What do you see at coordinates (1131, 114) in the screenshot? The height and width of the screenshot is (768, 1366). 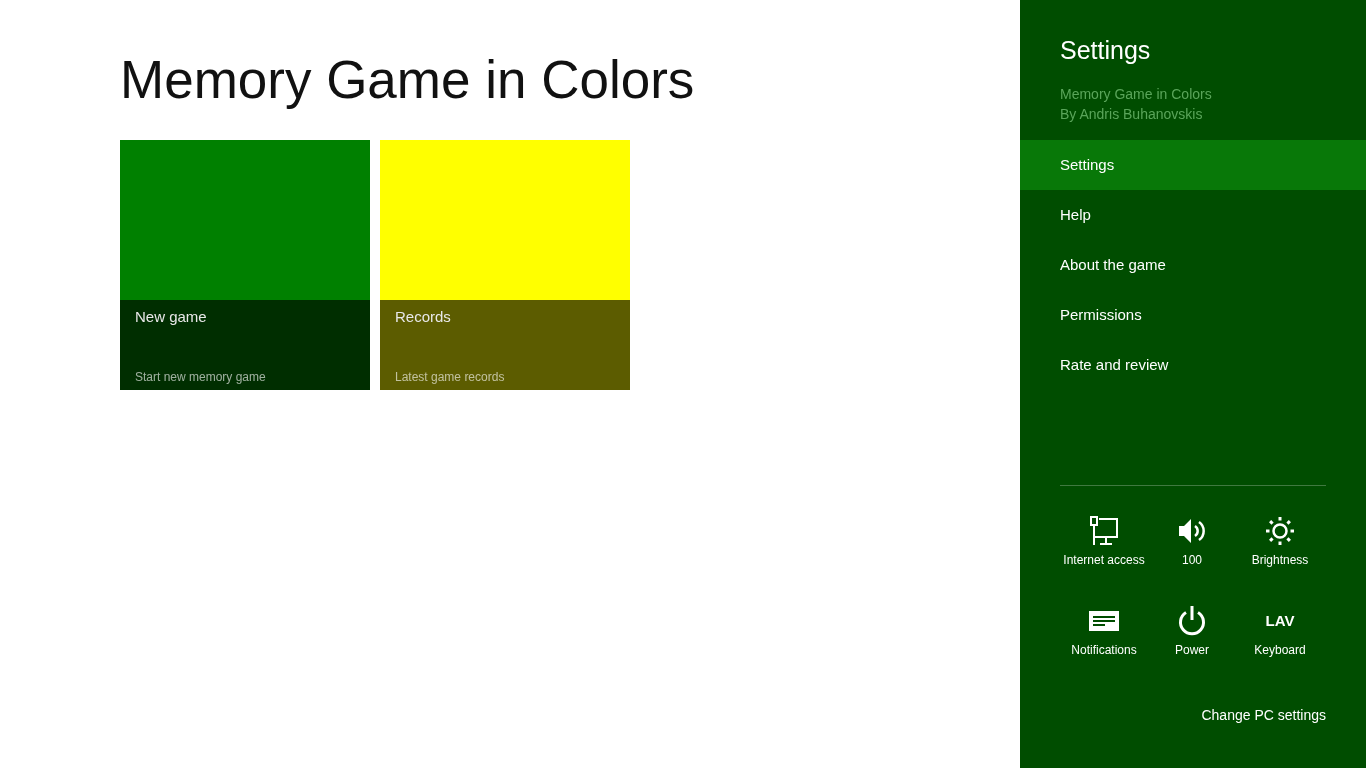 I see `app-author: By Andris Buhanovskis` at bounding box center [1131, 114].